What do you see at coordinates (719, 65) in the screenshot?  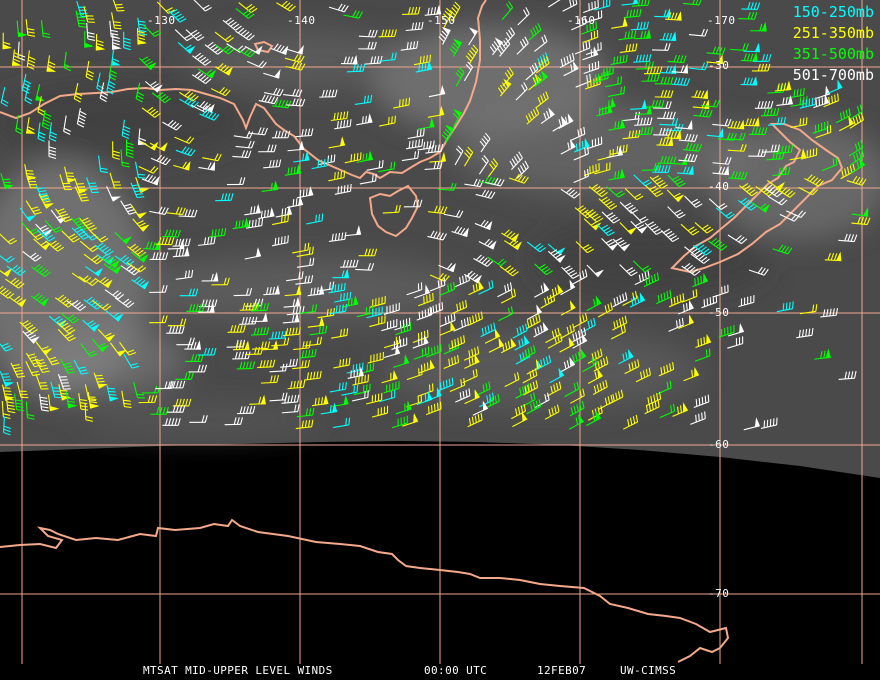 I see `latitude-label-30s: -30` at bounding box center [719, 65].